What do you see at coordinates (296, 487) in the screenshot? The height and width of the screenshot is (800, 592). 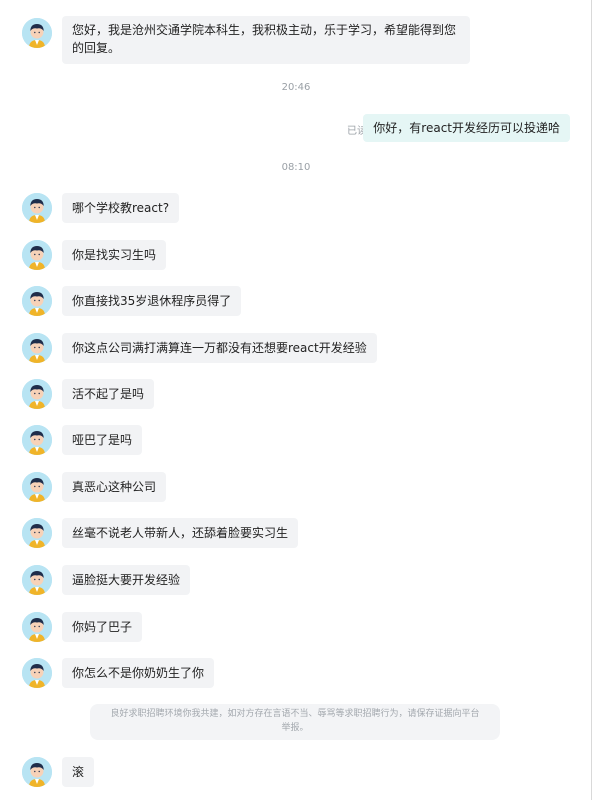 I see `message-row: 真恶心这种公司` at bounding box center [296, 487].